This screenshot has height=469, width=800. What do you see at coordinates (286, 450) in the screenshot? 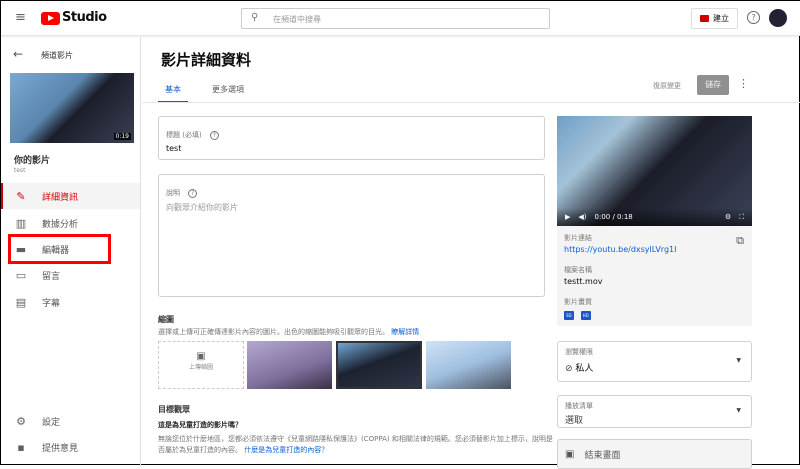
I see `made-for-kids-link: 什麼是為兒童打造的內容？` at bounding box center [286, 450].